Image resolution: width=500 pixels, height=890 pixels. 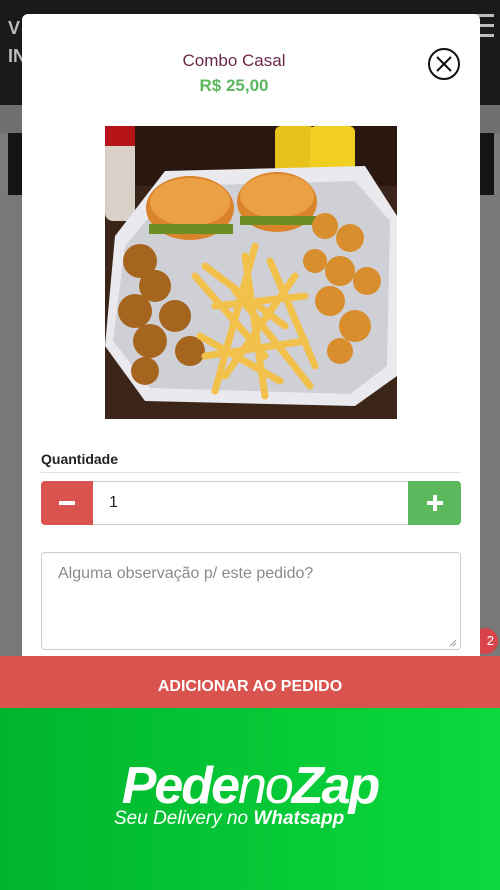 What do you see at coordinates (299, 818) in the screenshot?
I see `tagline-bold: Whatsapp` at bounding box center [299, 818].